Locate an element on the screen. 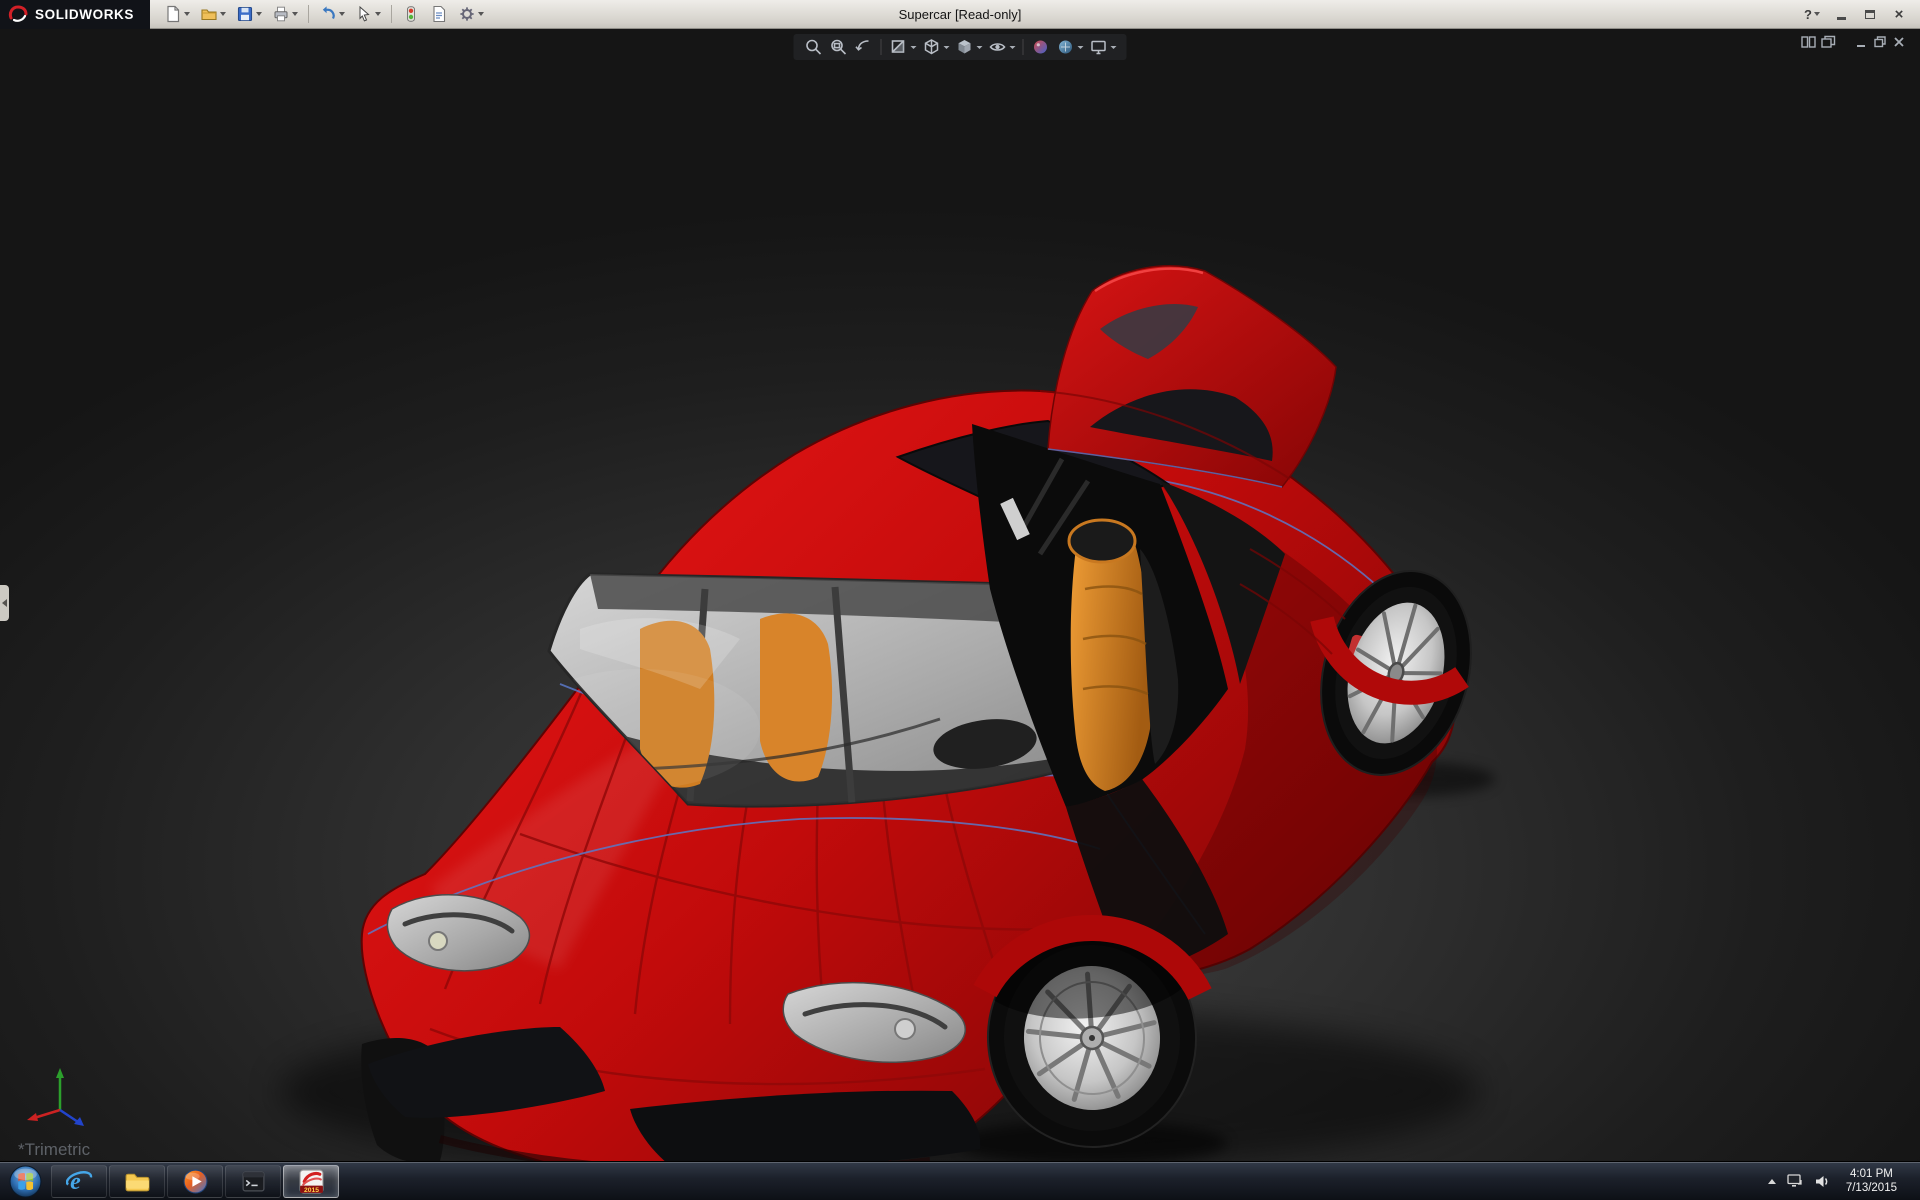 The width and height of the screenshot is (1920, 1200). taskbar: e 2015 4:01 PM 7/13/2015 is located at coordinates (960, 1180).